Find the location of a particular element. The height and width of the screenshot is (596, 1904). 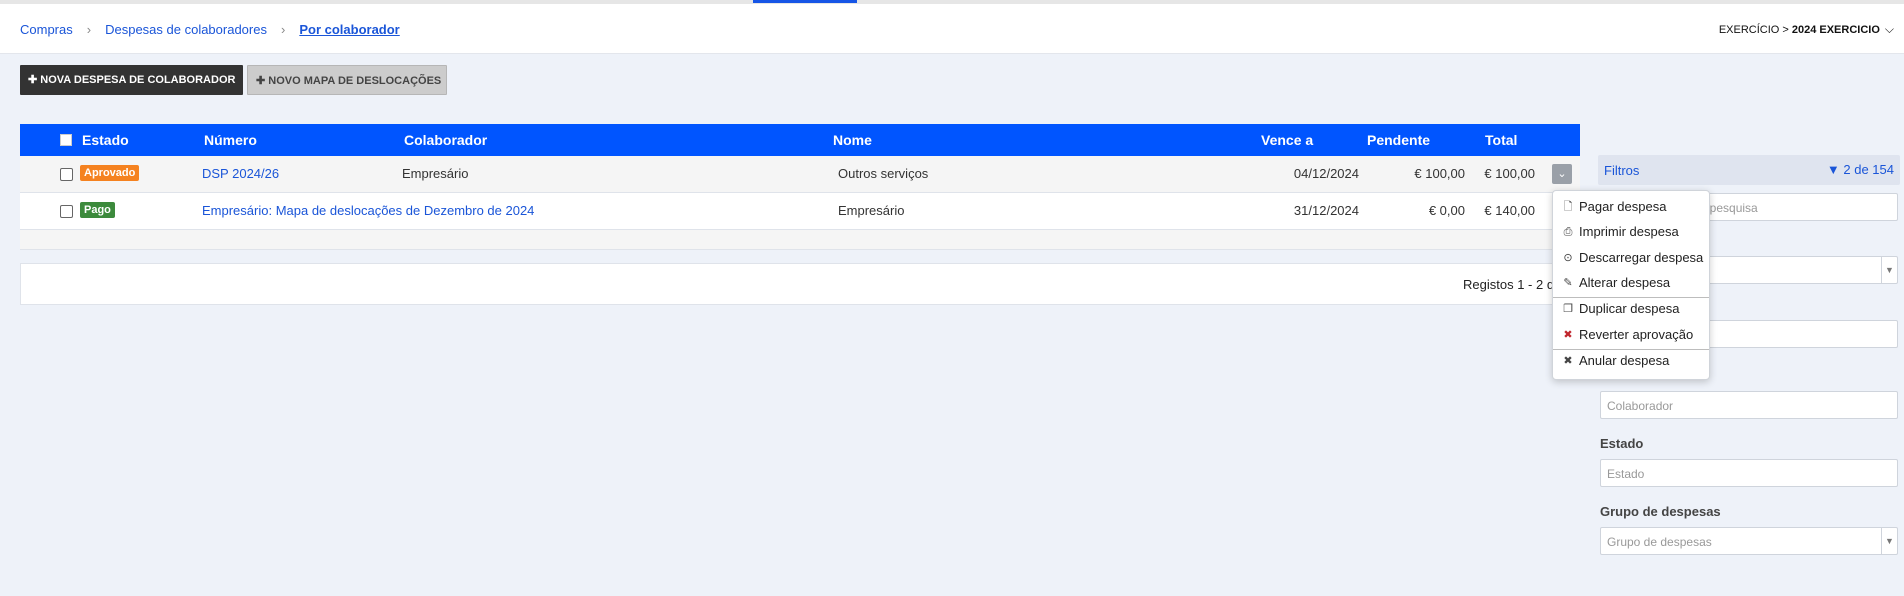

menu-item-download: ⊙ Descarregar despesa is located at coordinates (1631, 258).